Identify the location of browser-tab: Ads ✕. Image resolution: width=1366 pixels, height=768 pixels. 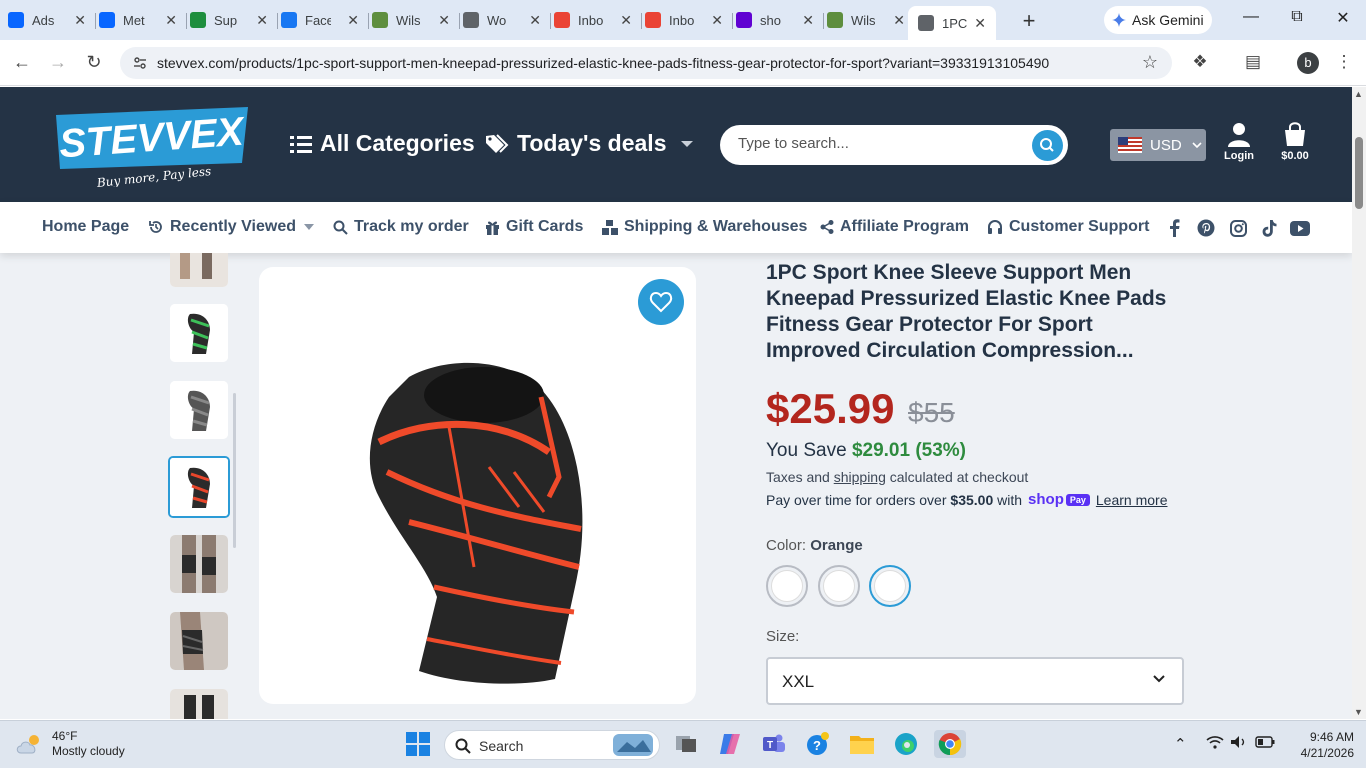
(49, 20).